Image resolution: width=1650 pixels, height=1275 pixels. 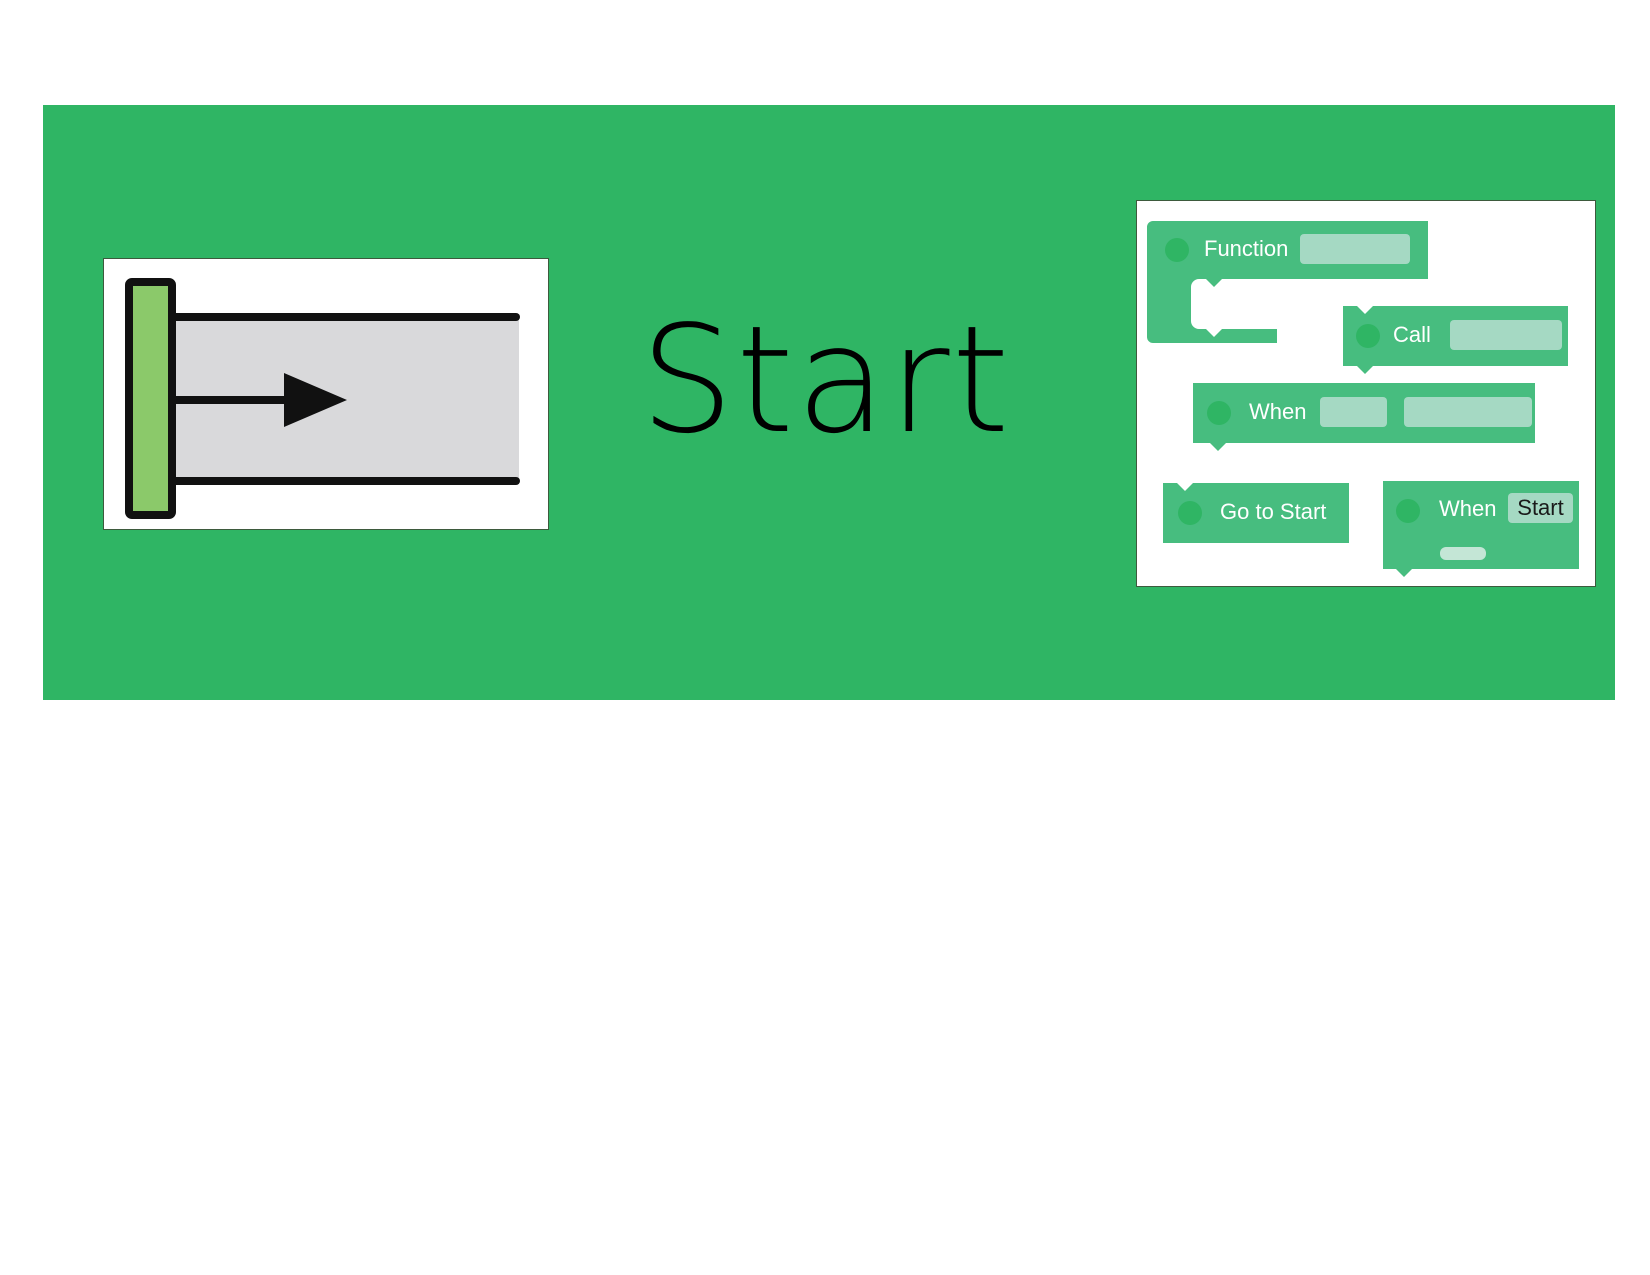 I want to click on when-start-event-chip: Start, so click(x=1540, y=508).